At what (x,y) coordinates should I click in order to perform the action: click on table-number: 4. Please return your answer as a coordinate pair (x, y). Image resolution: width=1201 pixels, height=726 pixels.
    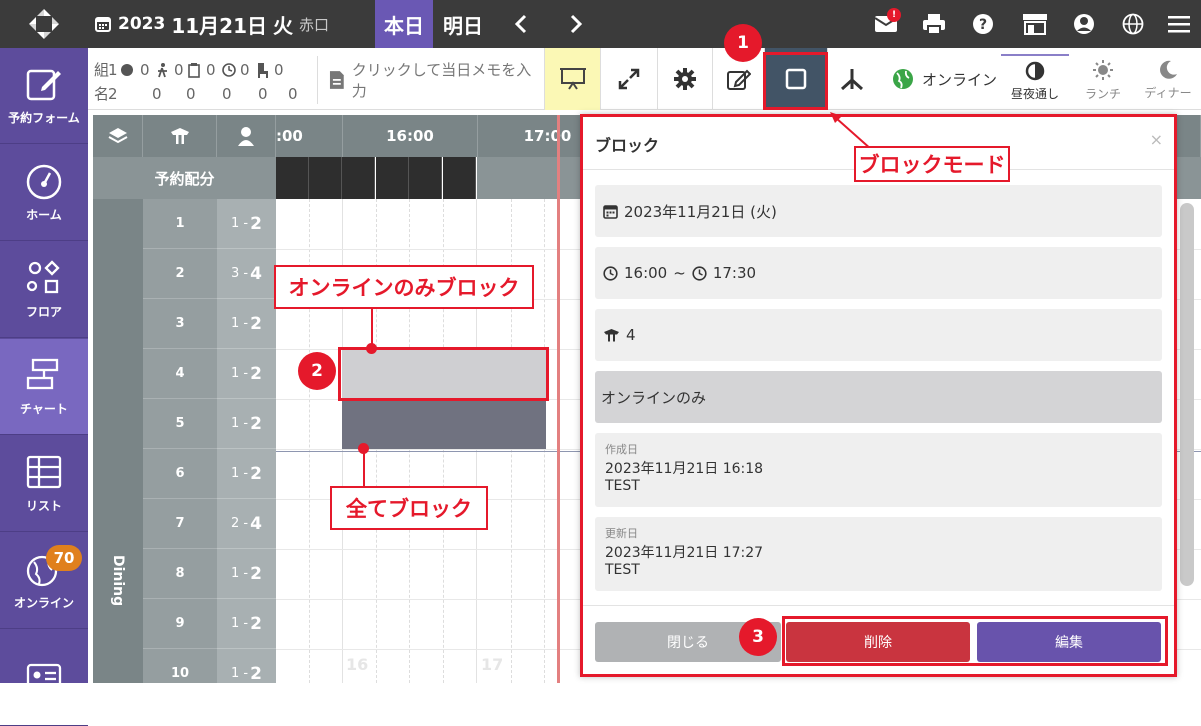
    Looking at the image, I should click on (180, 374).